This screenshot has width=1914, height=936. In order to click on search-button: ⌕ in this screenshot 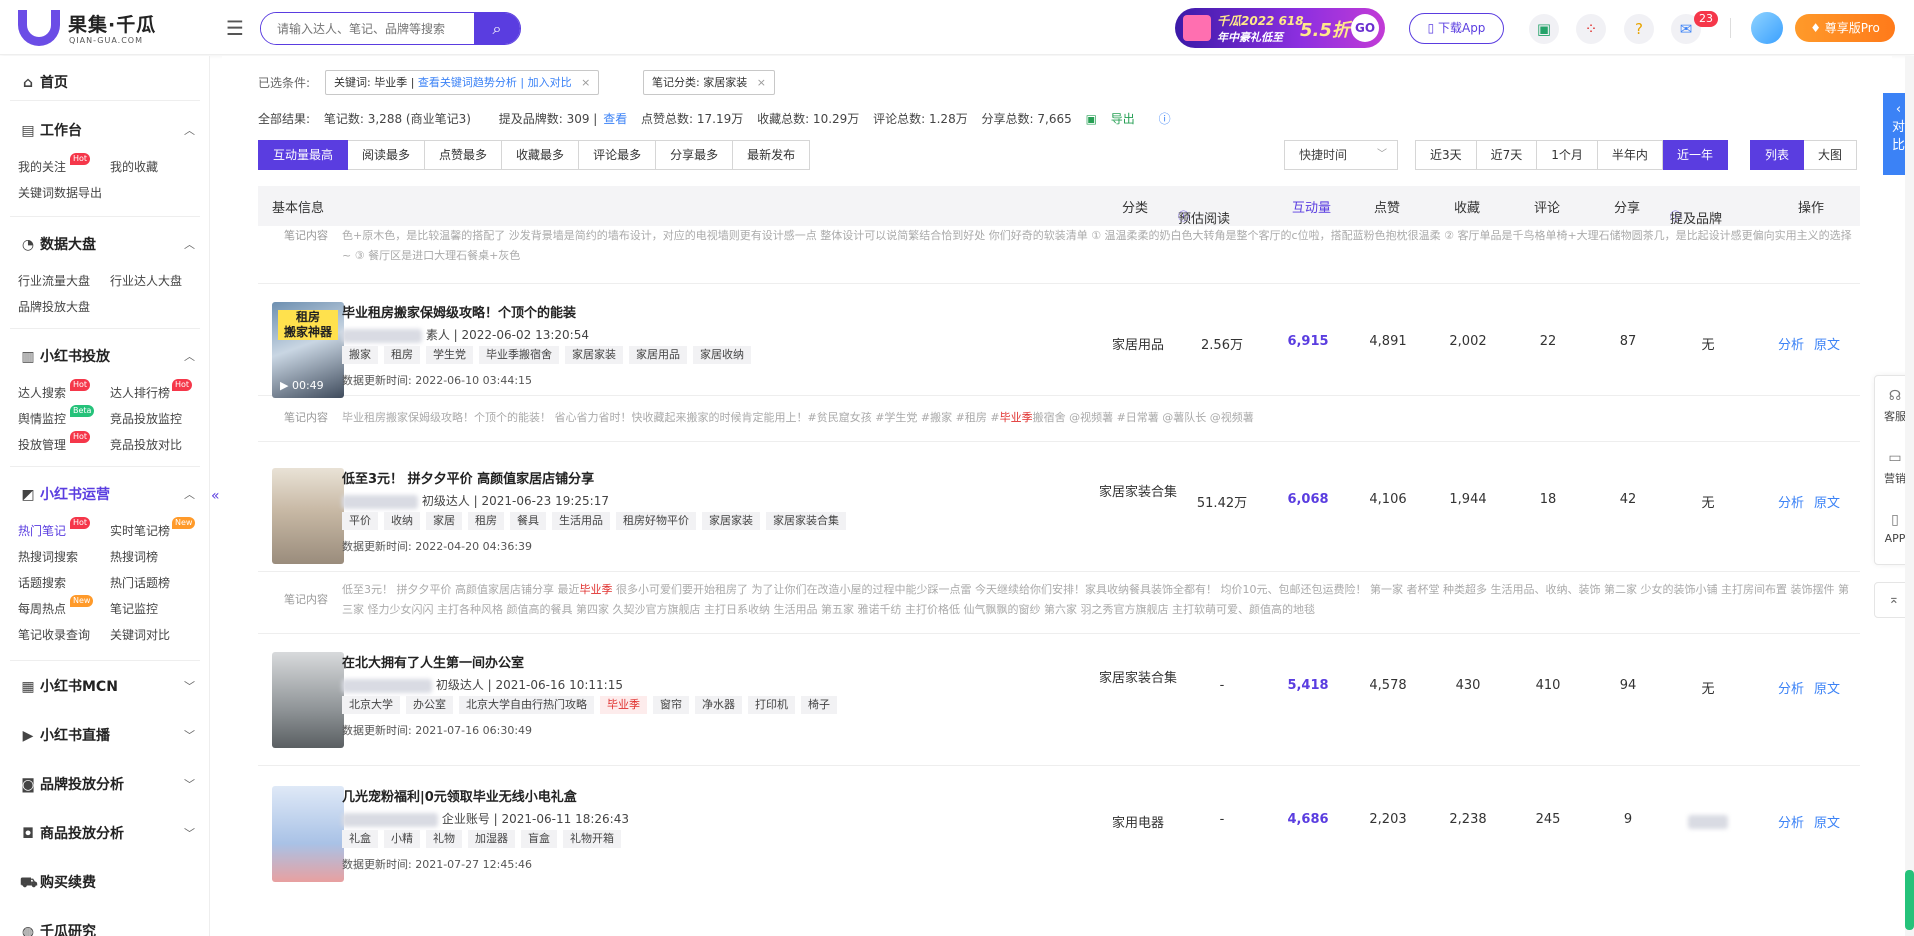, I will do `click(497, 28)`.